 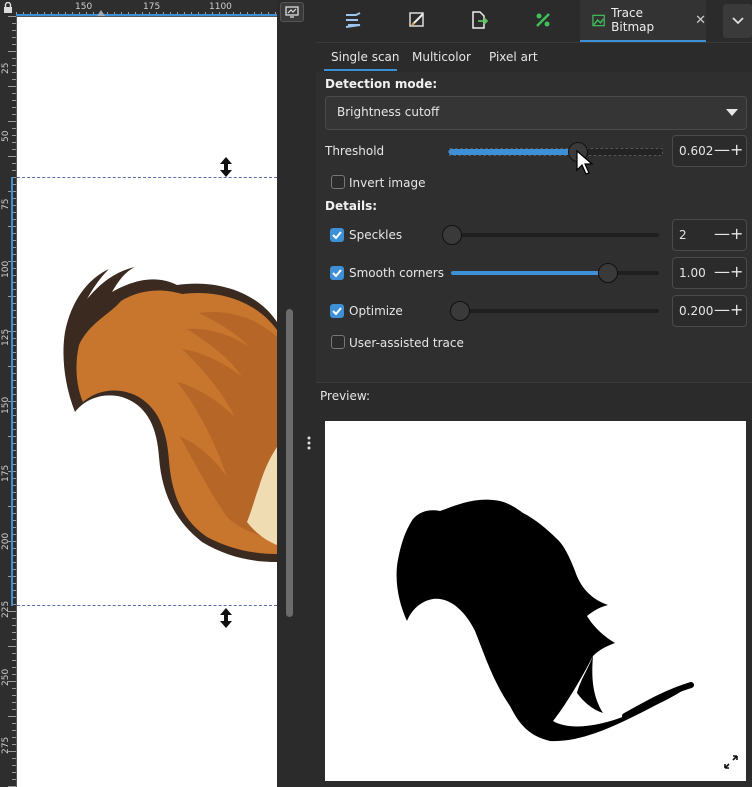 What do you see at coordinates (732, 112) in the screenshot?
I see `dropdown-arrow-icon` at bounding box center [732, 112].